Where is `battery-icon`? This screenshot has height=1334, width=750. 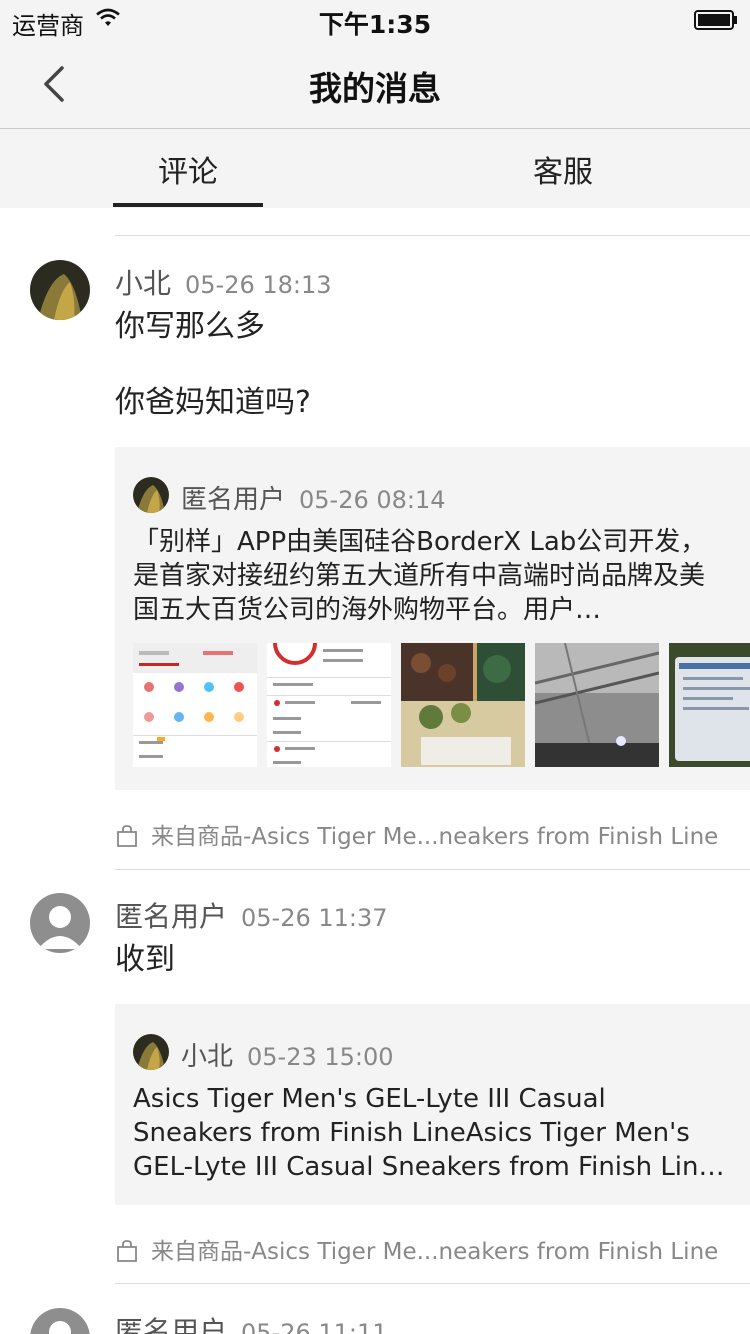 battery-icon is located at coordinates (715, 20).